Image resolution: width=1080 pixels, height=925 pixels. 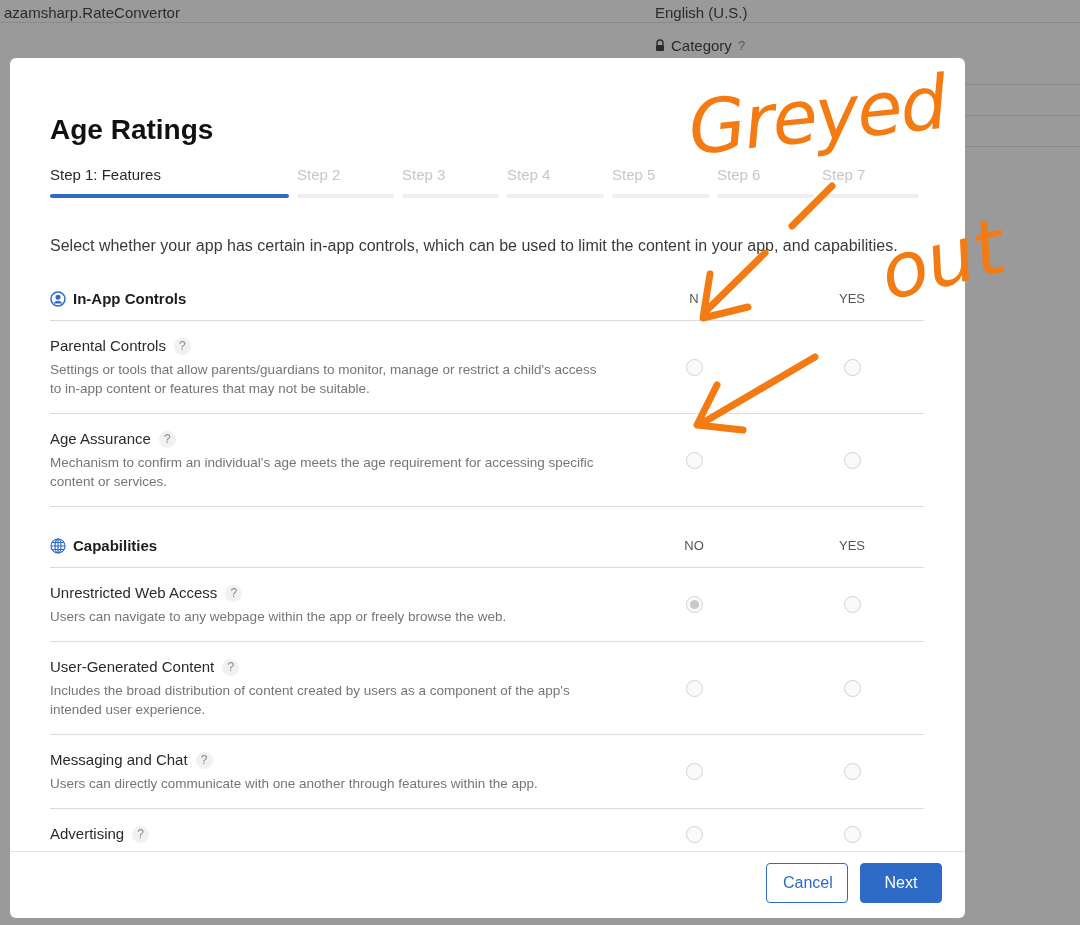 What do you see at coordinates (108, 346) in the screenshot?
I see `feature-title: Parental Controls` at bounding box center [108, 346].